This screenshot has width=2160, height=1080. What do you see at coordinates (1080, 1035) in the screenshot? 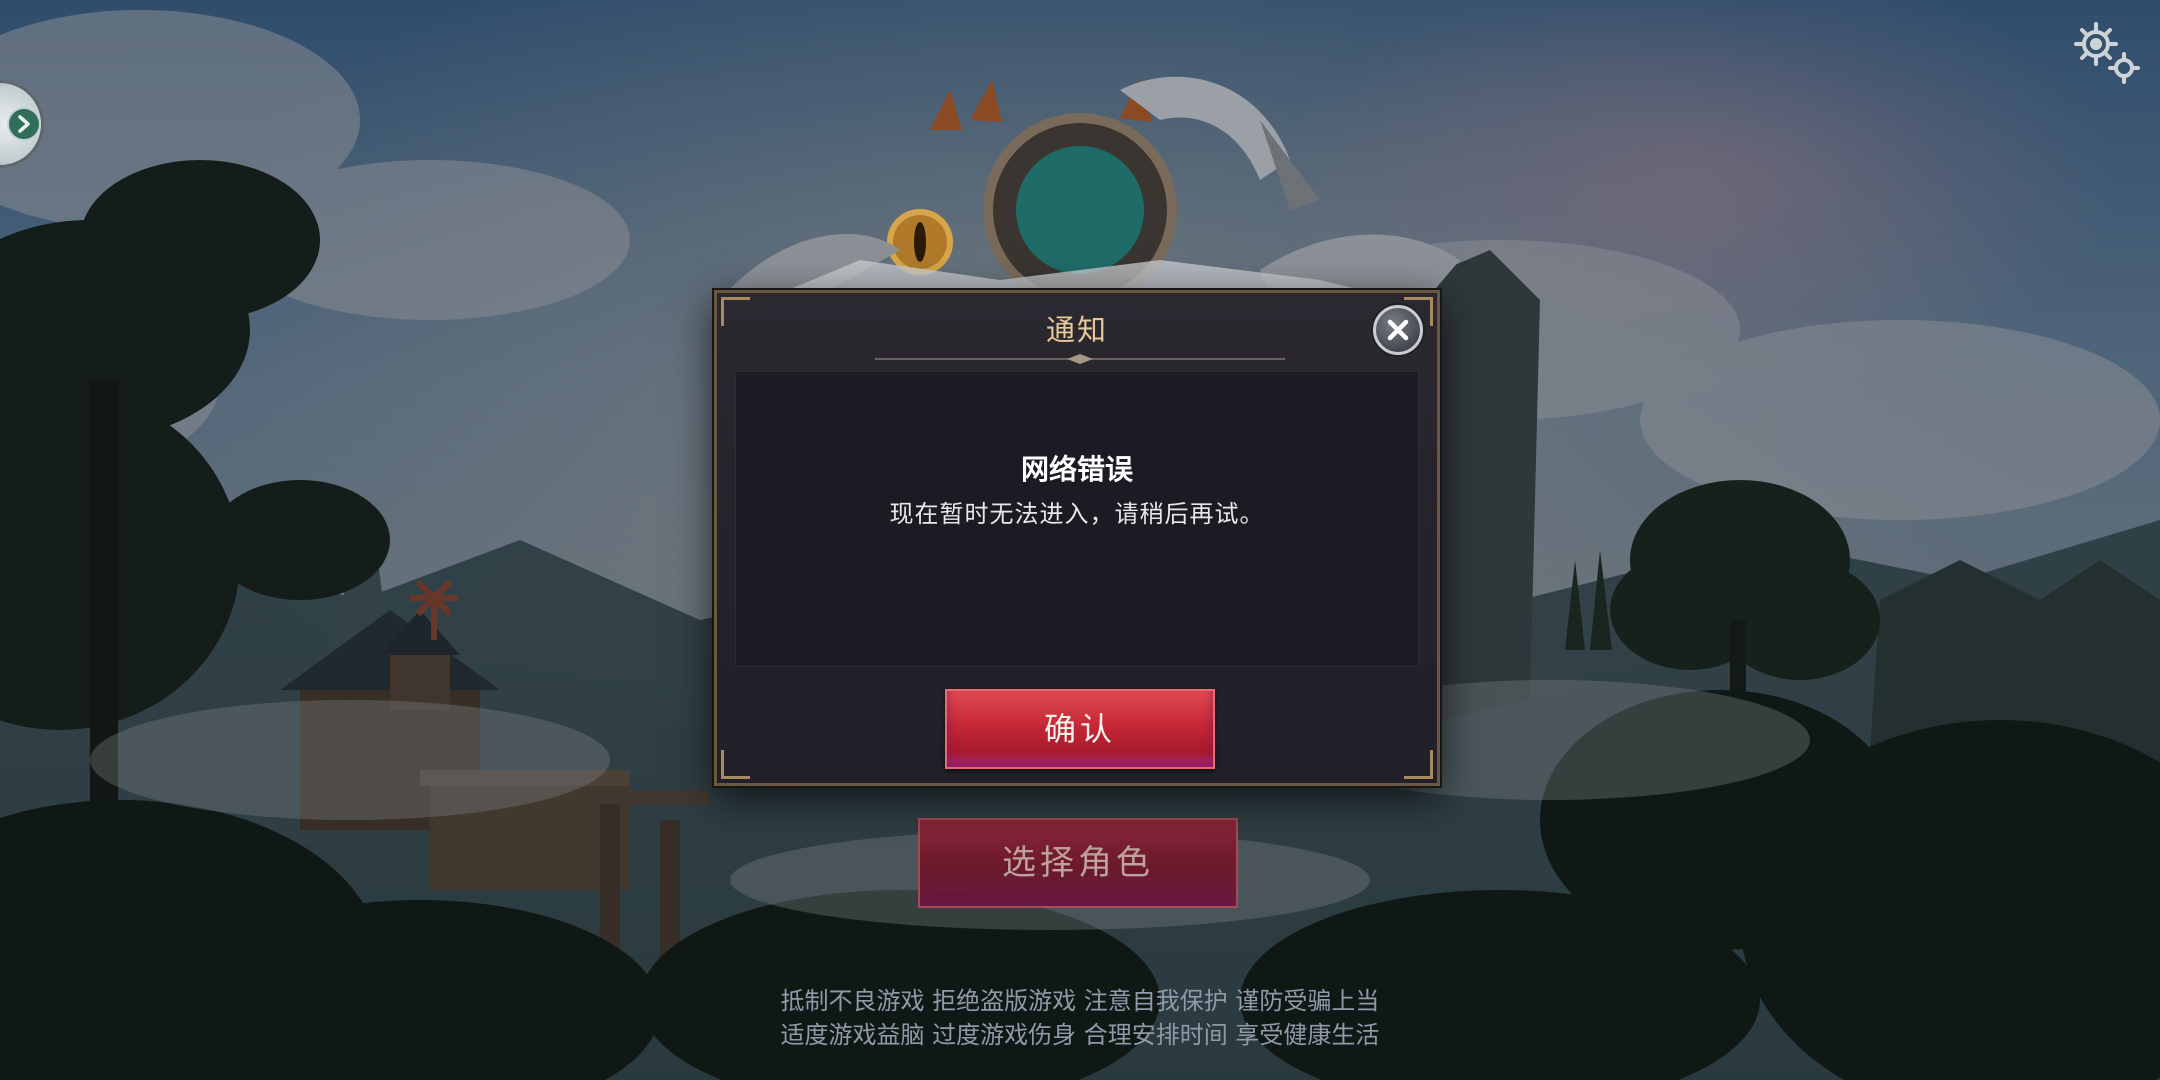
I see `health-notice-line-2: 适度游戏益脑 过度游戏伤身 合理安排时间 享受健康生活` at bounding box center [1080, 1035].